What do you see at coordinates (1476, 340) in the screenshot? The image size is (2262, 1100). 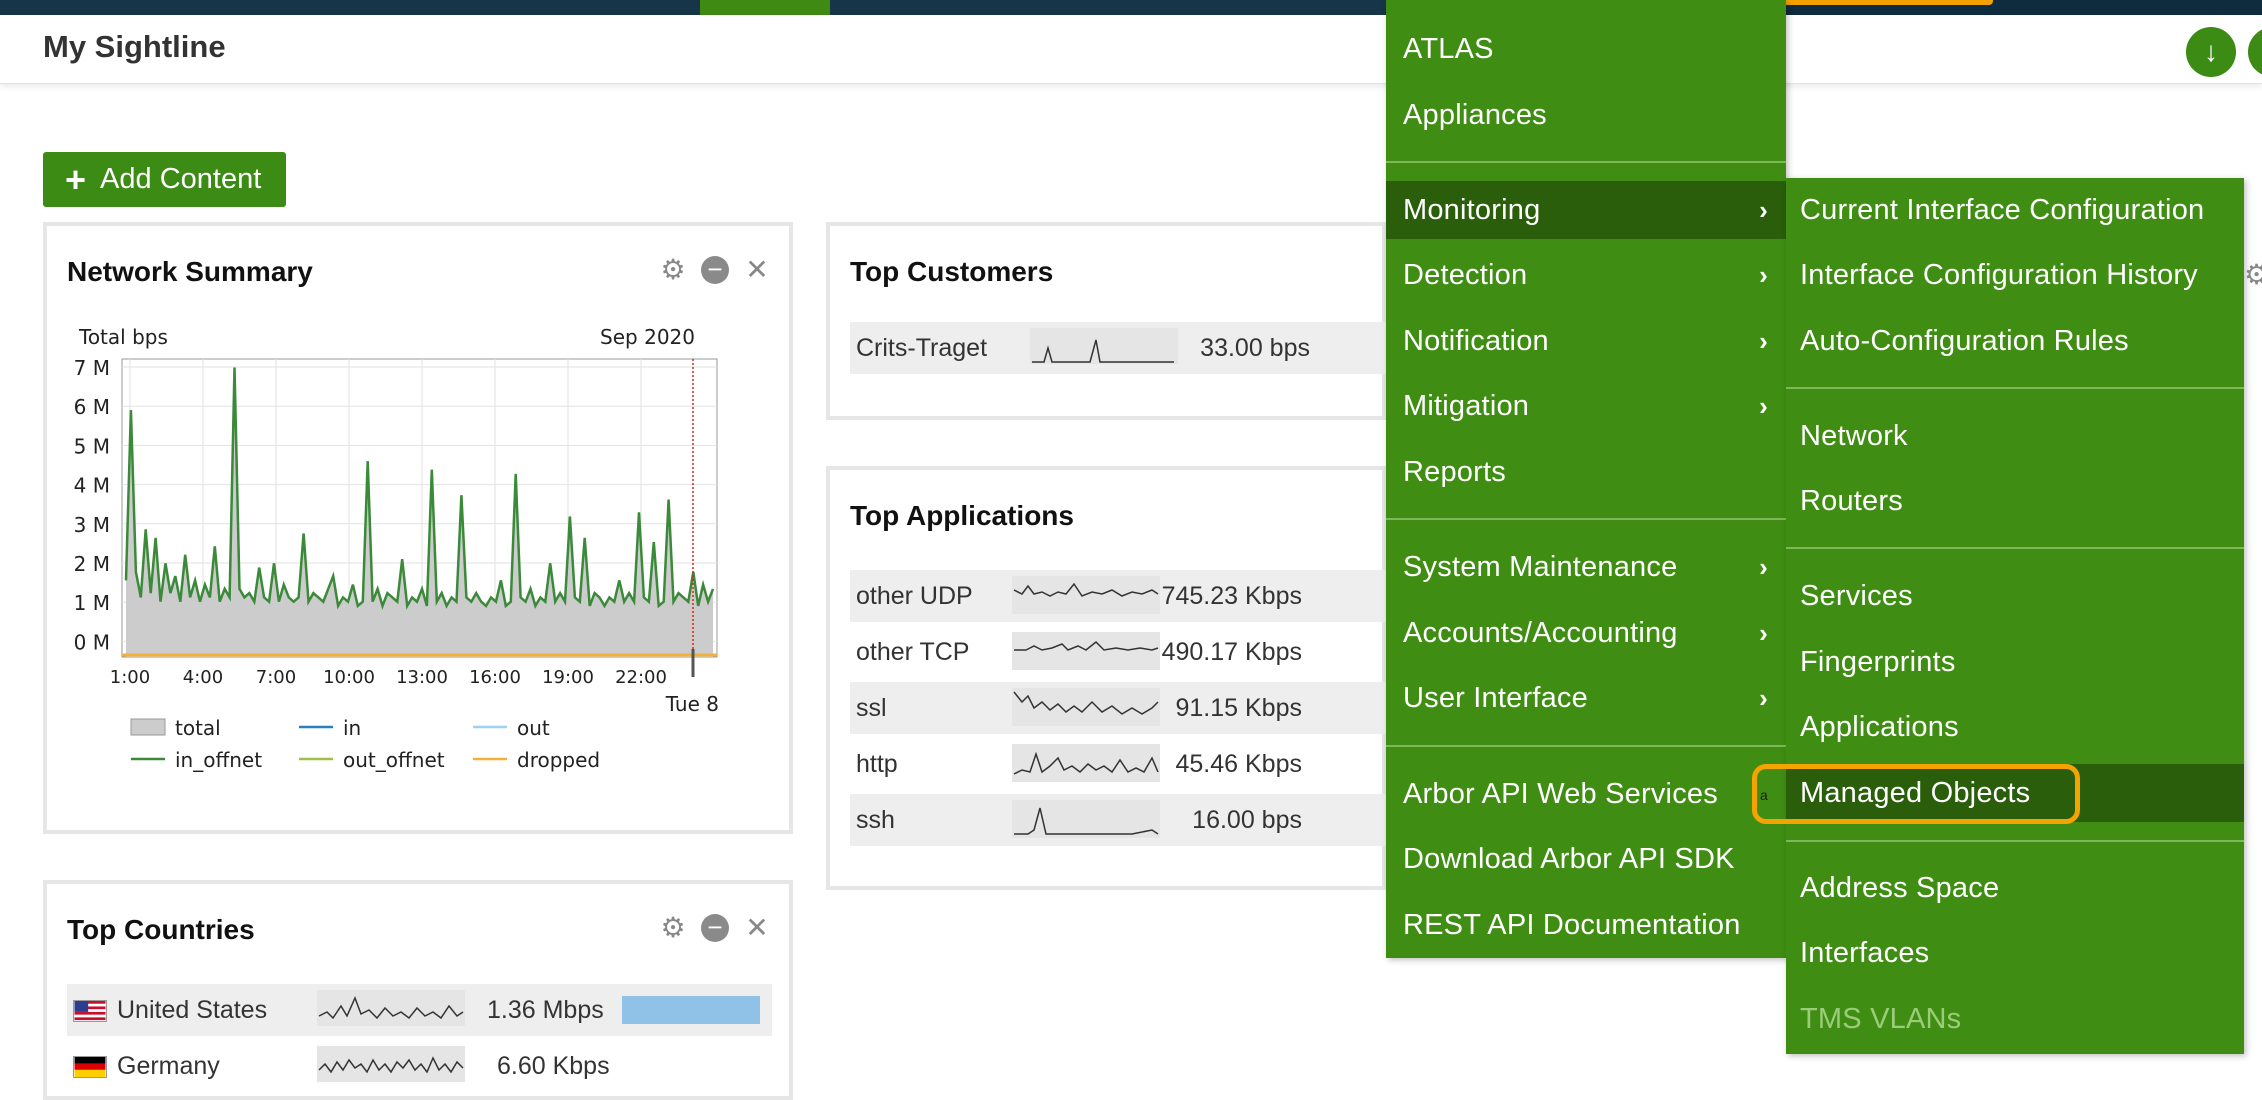 I see `menu-item-label: Notification` at bounding box center [1476, 340].